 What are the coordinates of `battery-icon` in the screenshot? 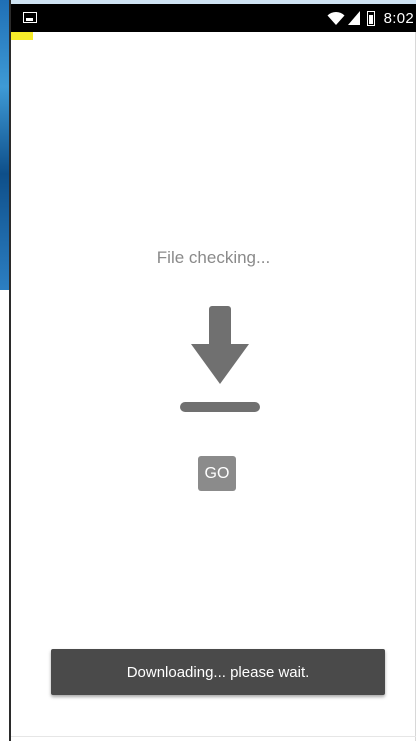 It's located at (370, 18).